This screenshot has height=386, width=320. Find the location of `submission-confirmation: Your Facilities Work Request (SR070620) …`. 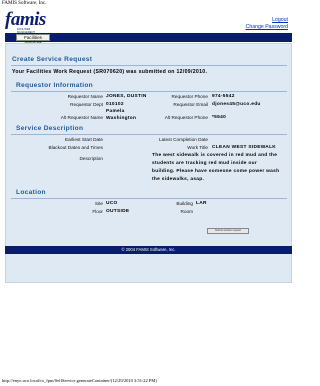

submission-confirmation: Your Facilities Work Request (SR070620) … is located at coordinates (110, 72).